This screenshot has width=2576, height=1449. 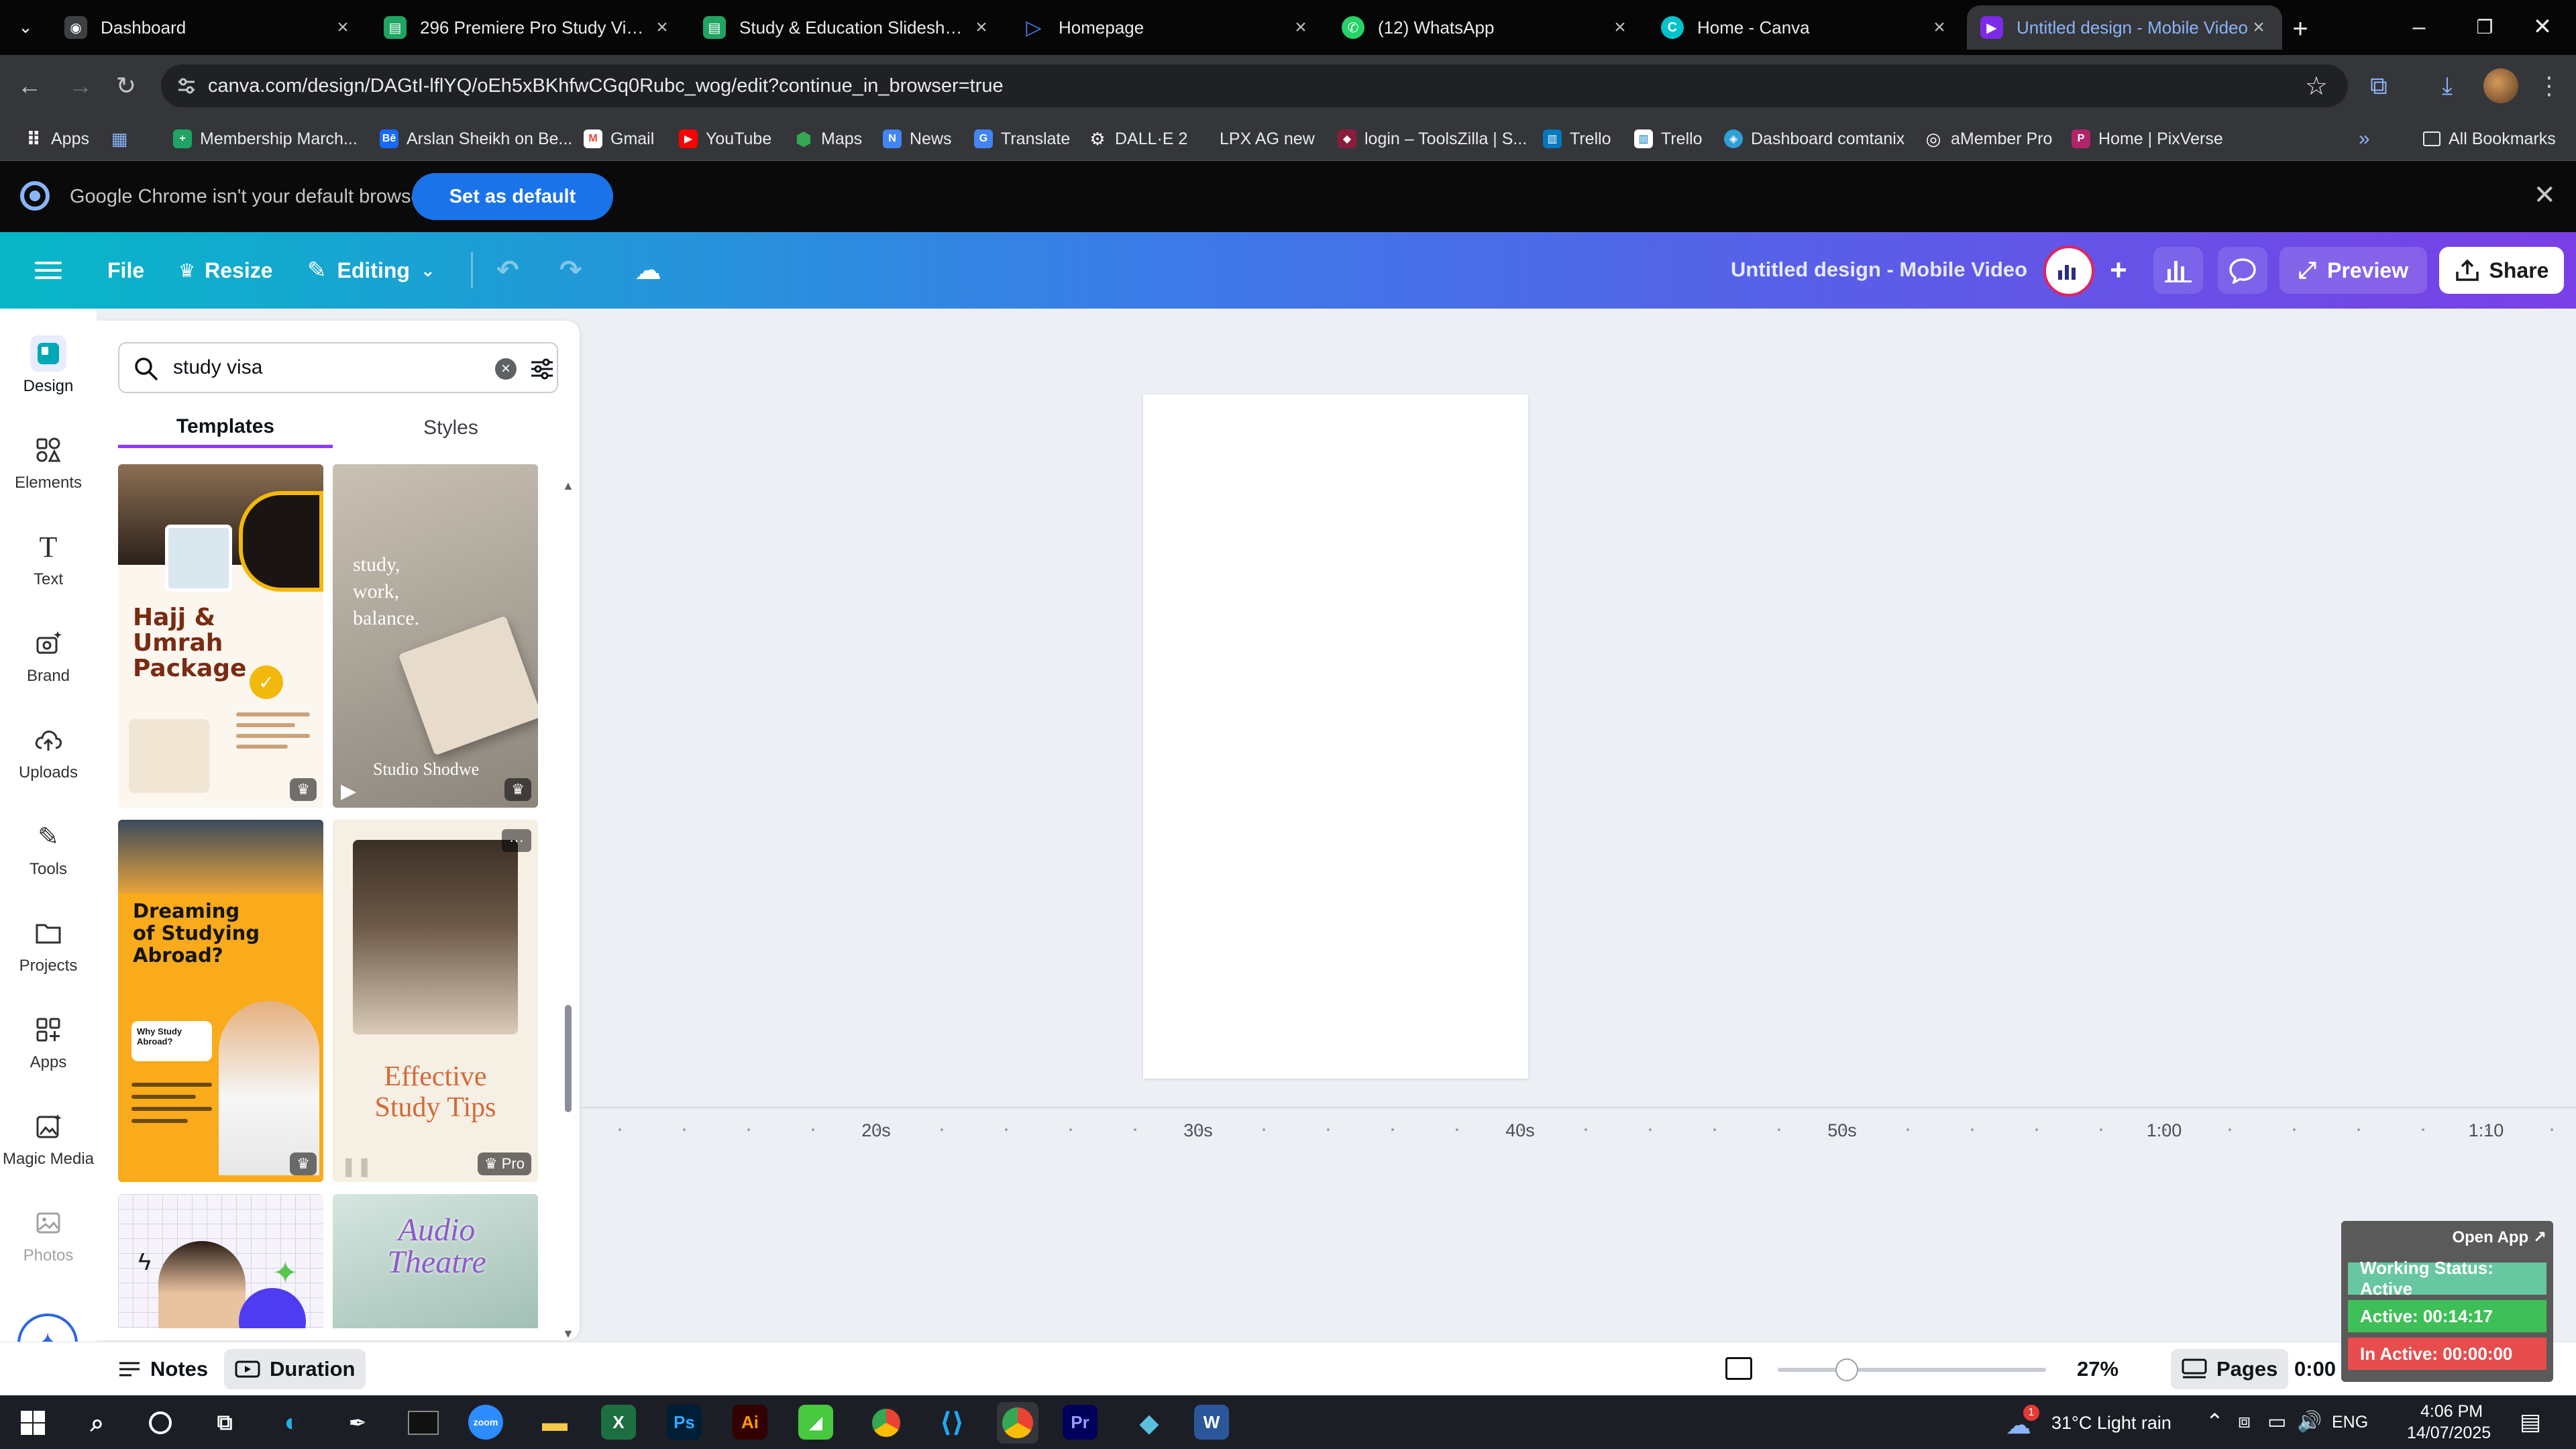 I want to click on duration-button: Duration, so click(x=295, y=1369).